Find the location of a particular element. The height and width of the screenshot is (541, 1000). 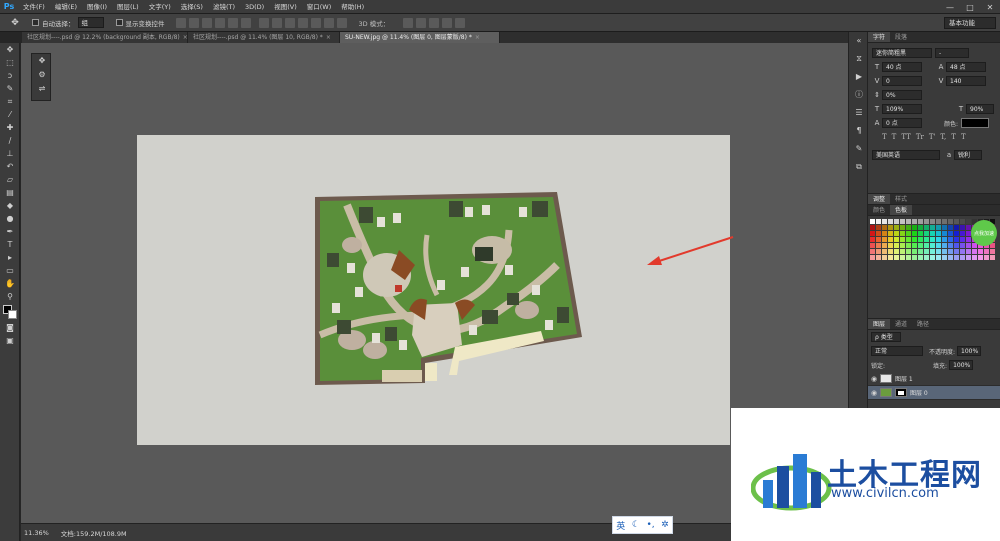

superscript-icon: T' is located at coordinates (932, 137).